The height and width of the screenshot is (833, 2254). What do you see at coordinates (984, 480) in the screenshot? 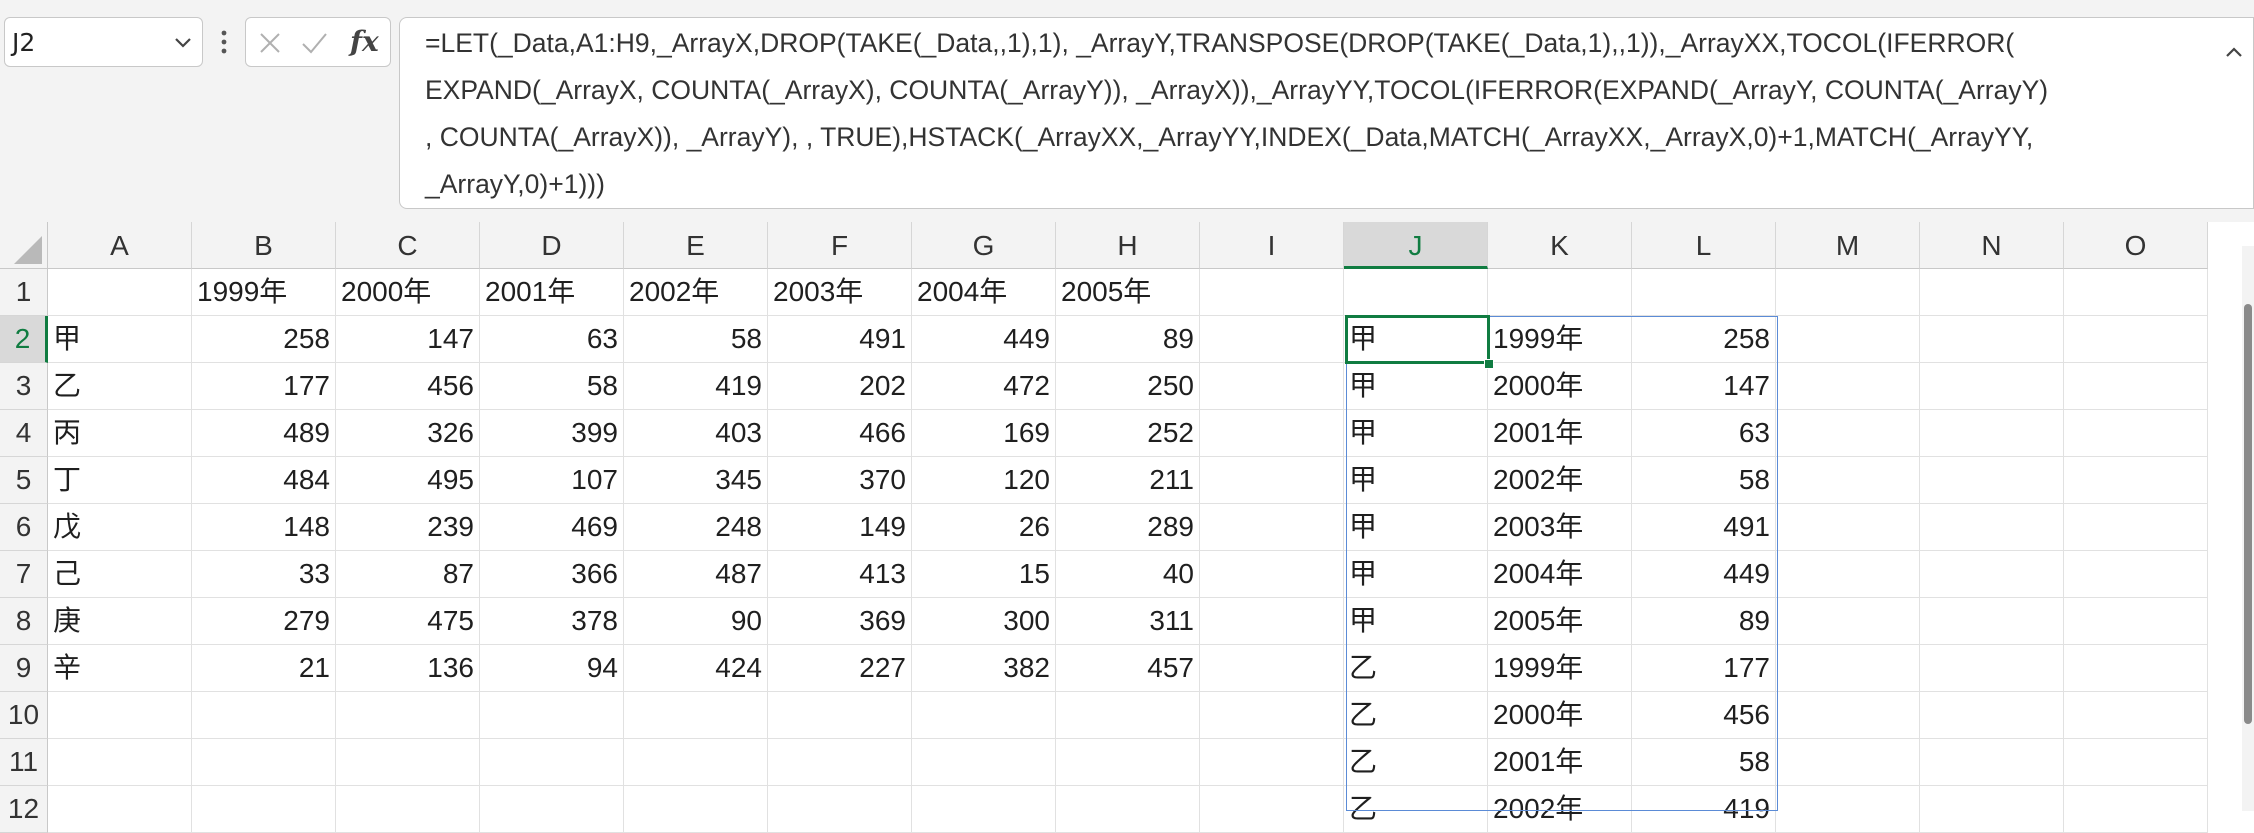
I see `cell-g5: 120` at bounding box center [984, 480].